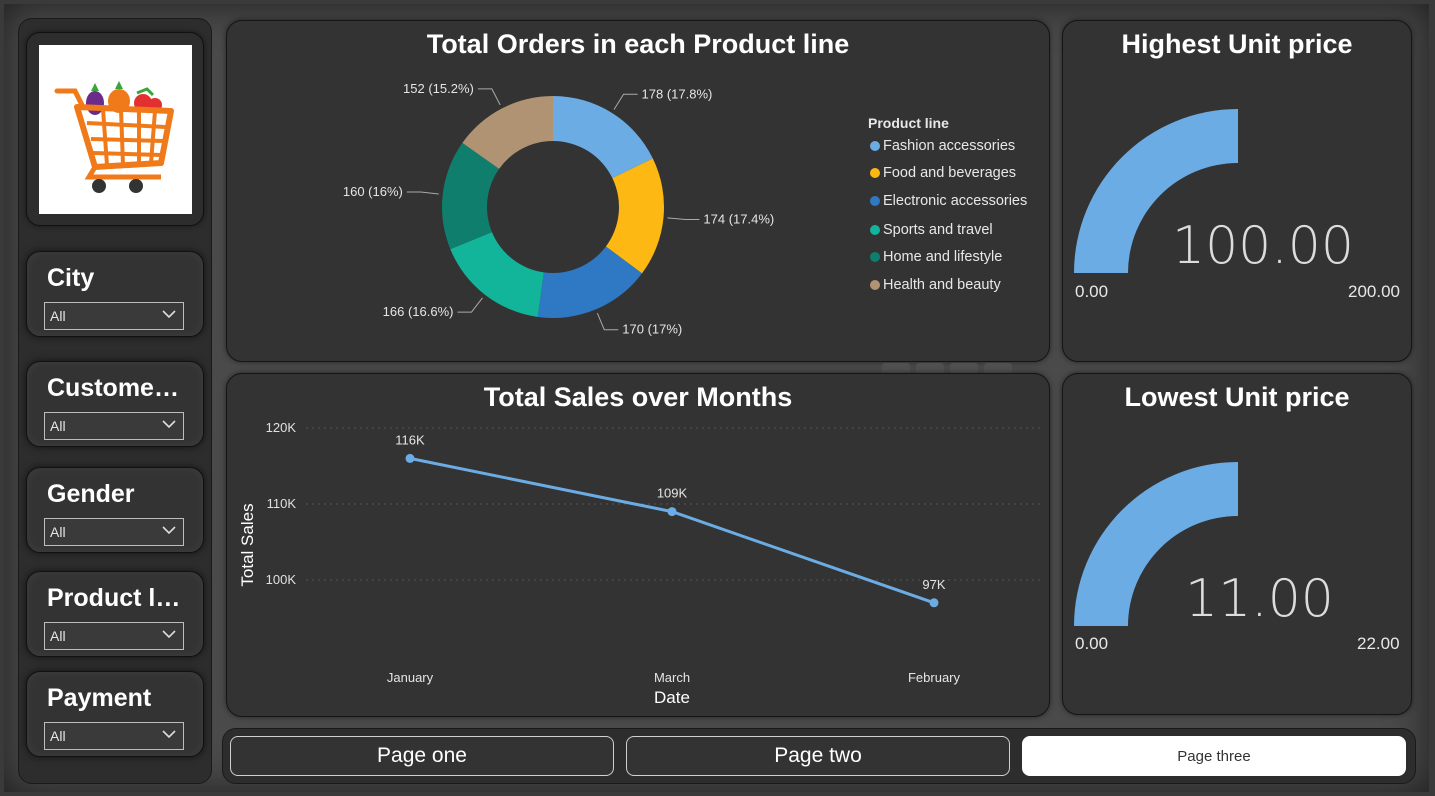 Image resolution: width=1435 pixels, height=796 pixels. What do you see at coordinates (114, 532) in the screenshot?
I see `gender-dropdown: All` at bounding box center [114, 532].